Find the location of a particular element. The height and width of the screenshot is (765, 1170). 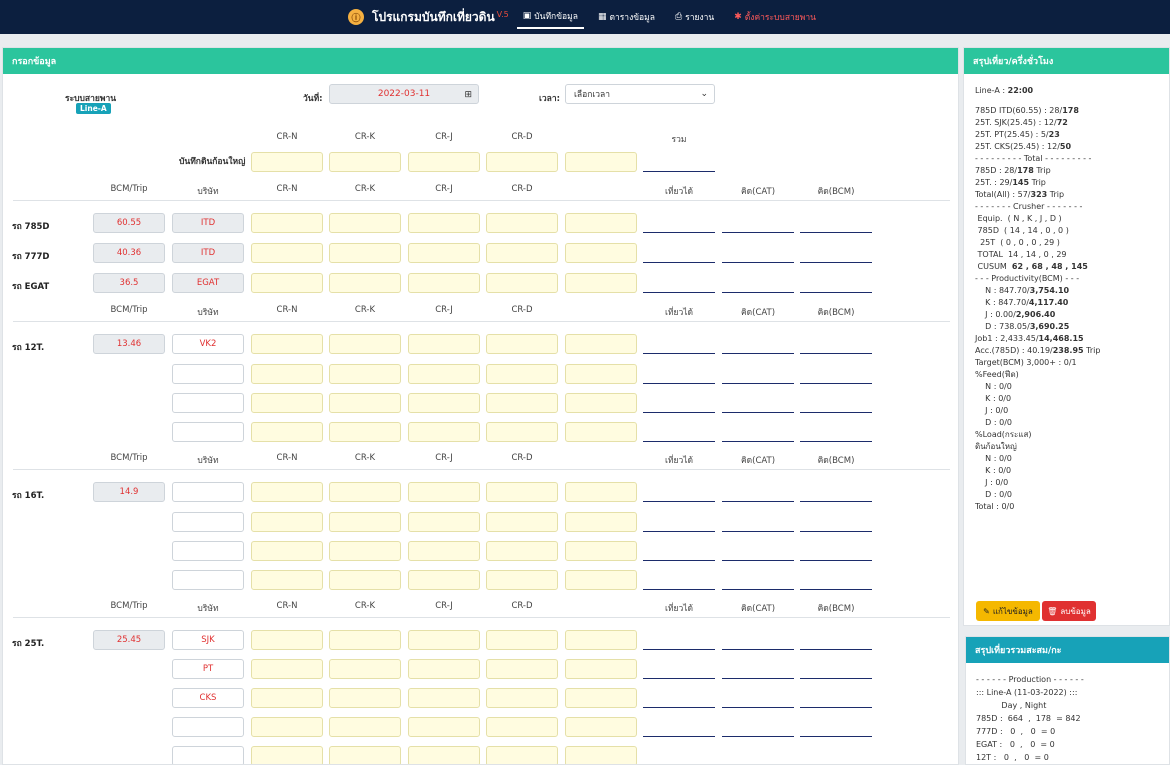

nav-settings: ✱ ตั้งค่าระบบสายพาน is located at coordinates (775, 17).